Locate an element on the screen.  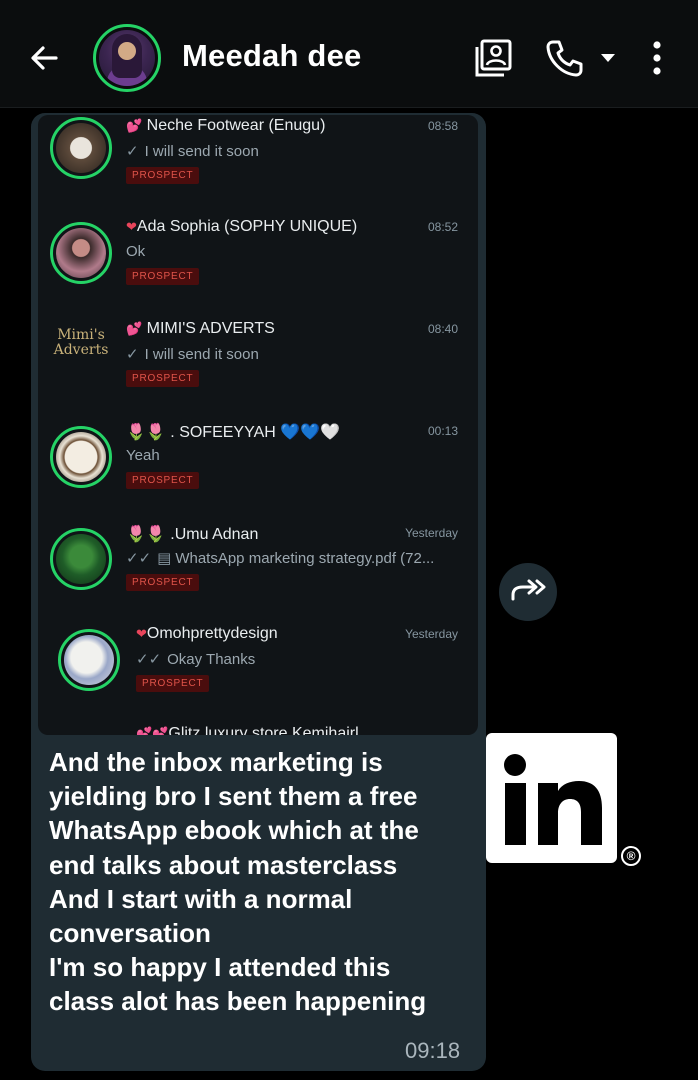
chat-message: Ok is located at coordinates (136, 251).